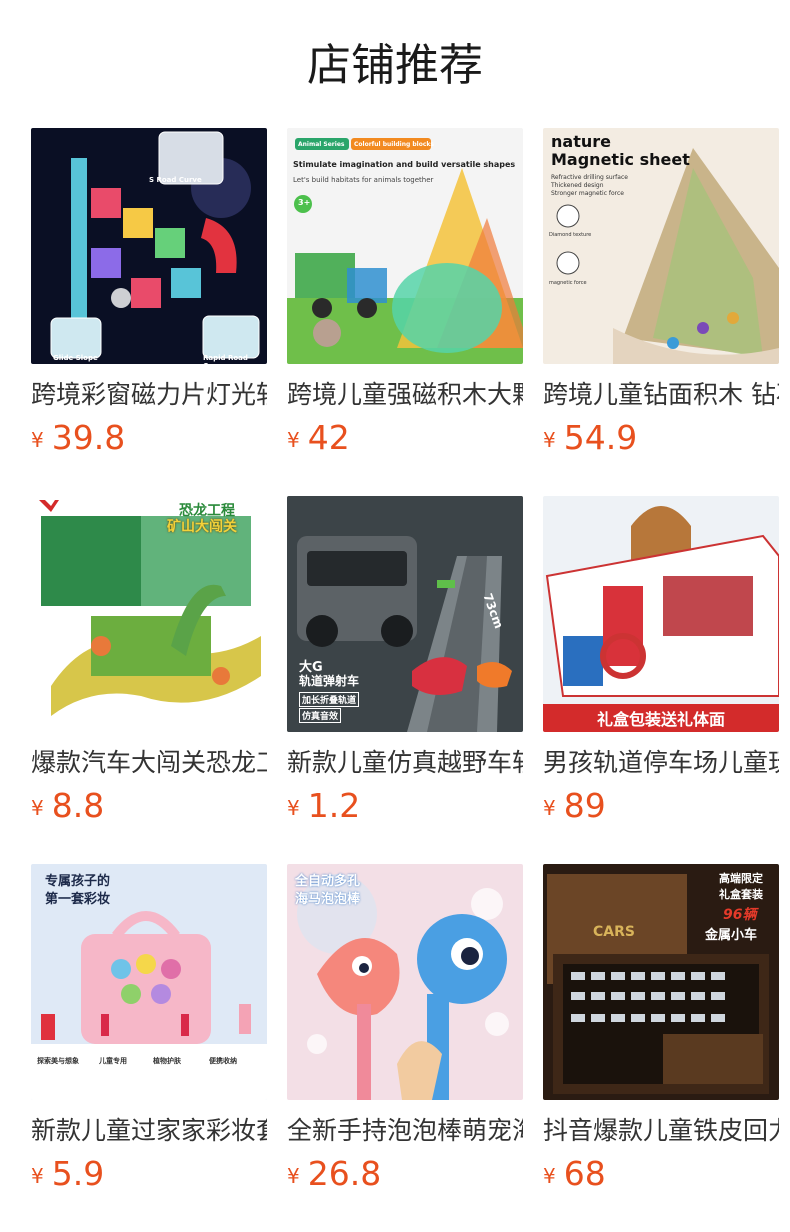 This screenshot has width=790, height=1232. I want to click on product-name: 全新手持泡泡棒萌宠海马, so click(405, 1131).